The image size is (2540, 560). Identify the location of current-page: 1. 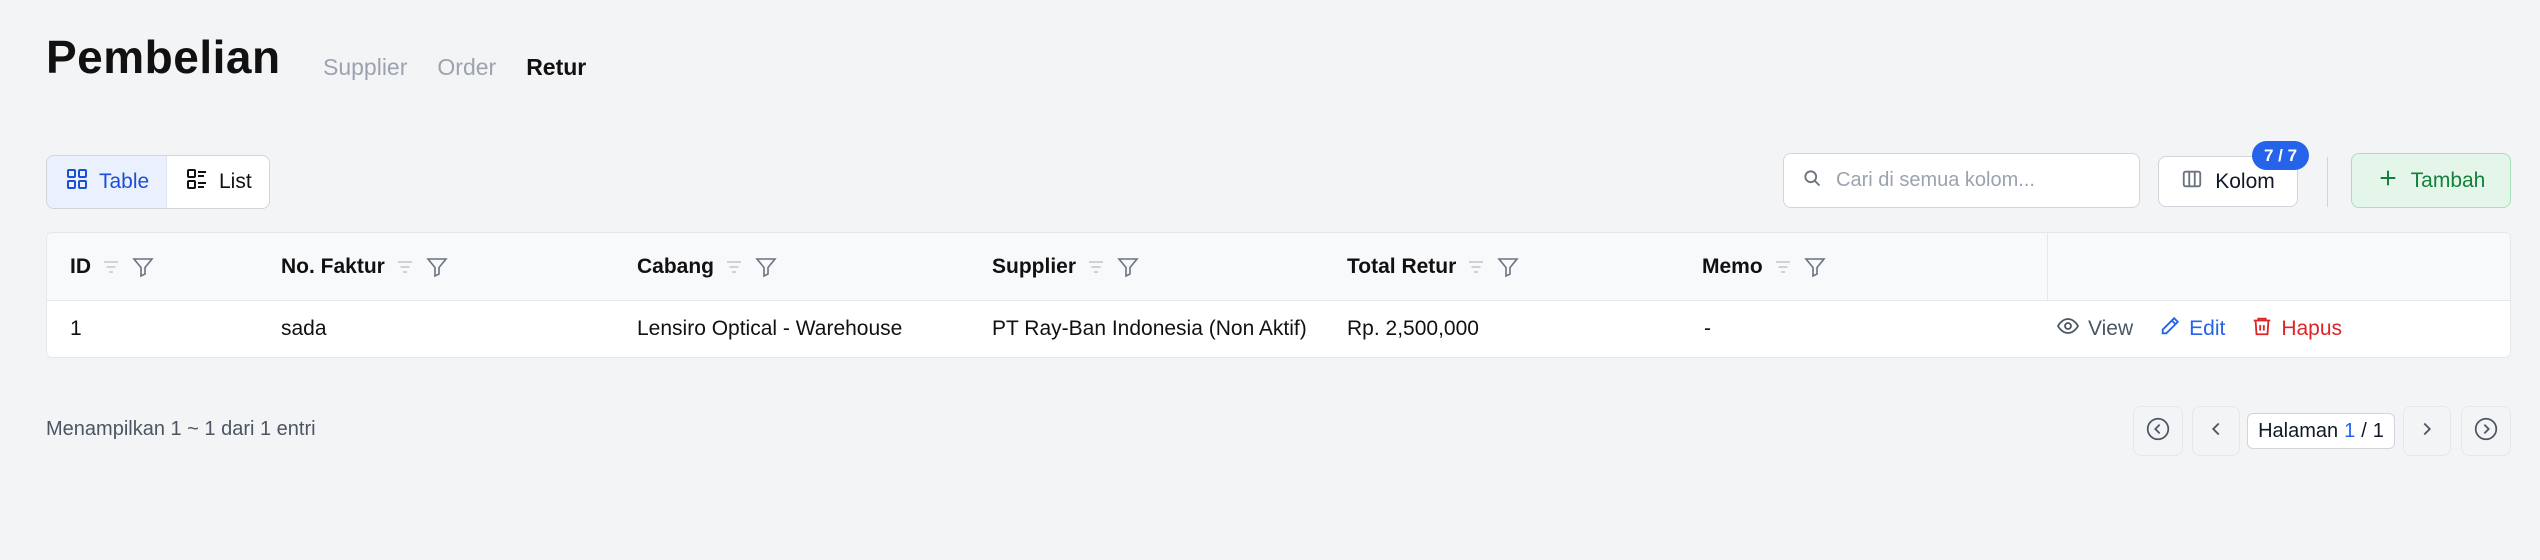
(2350, 430).